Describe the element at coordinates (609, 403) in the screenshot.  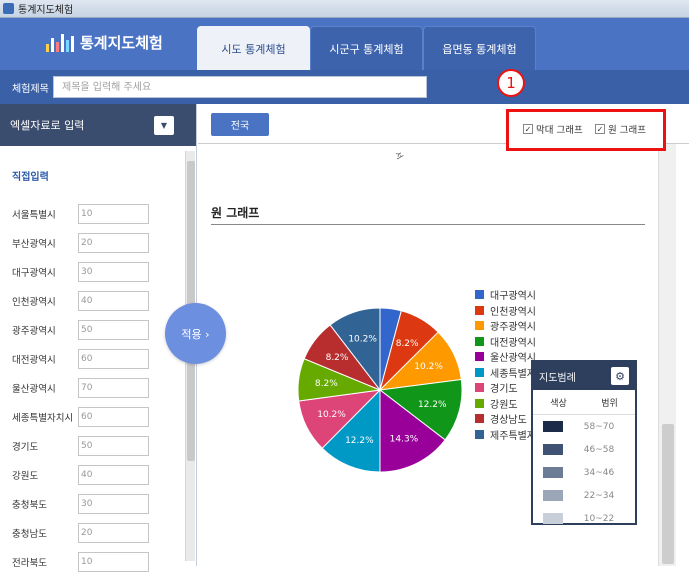
I see `legend-col-range: 범위` at that location.